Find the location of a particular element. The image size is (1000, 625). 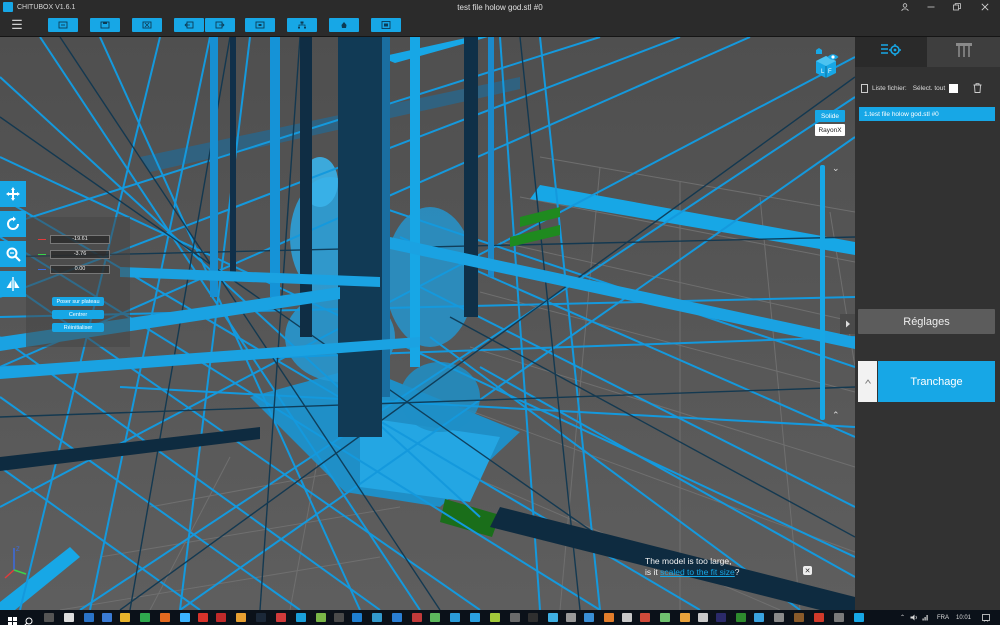

collapse-panel-button is located at coordinates (847, 324).